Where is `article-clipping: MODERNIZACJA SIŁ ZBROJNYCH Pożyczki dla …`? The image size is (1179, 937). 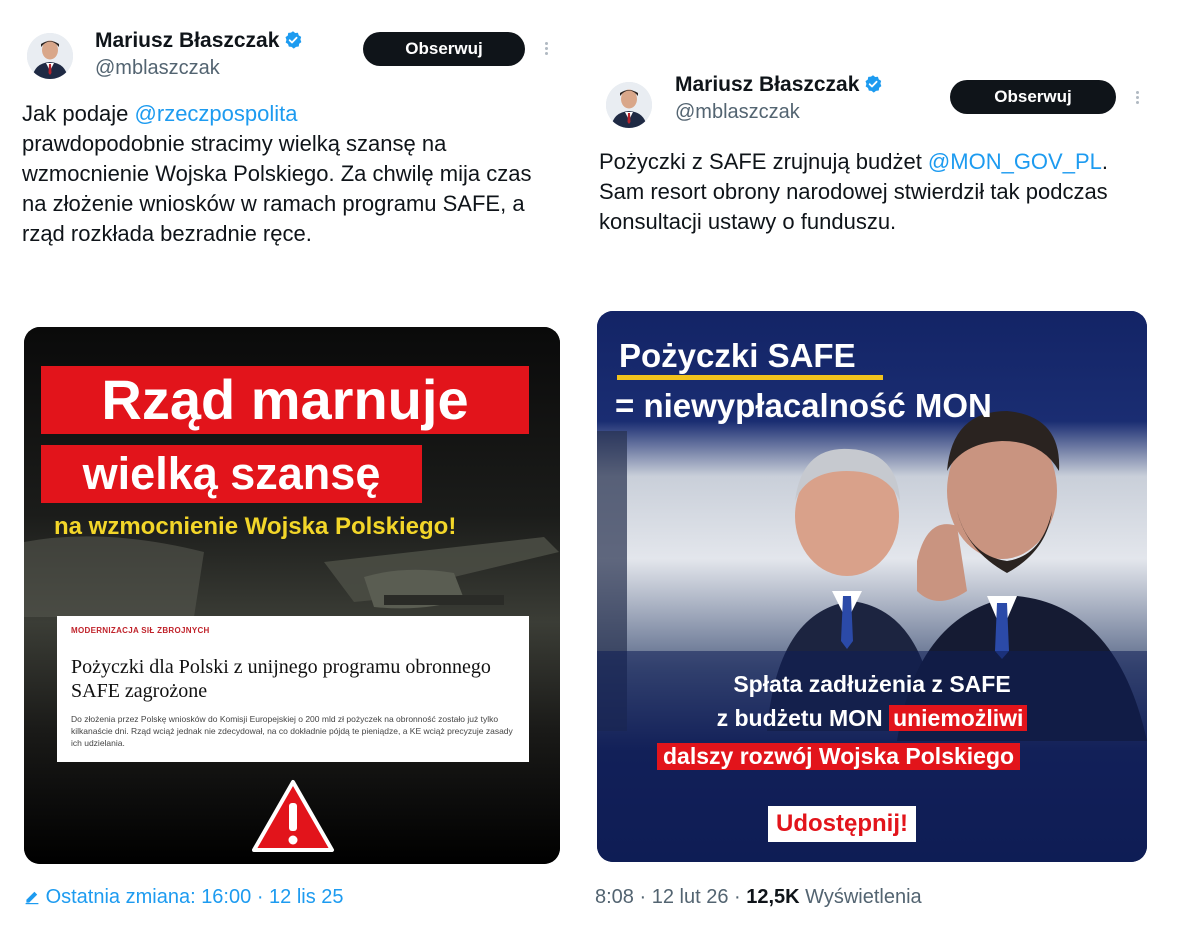 article-clipping: MODERNIZACJA SIŁ ZBROJNYCH Pożyczki dla … is located at coordinates (293, 689).